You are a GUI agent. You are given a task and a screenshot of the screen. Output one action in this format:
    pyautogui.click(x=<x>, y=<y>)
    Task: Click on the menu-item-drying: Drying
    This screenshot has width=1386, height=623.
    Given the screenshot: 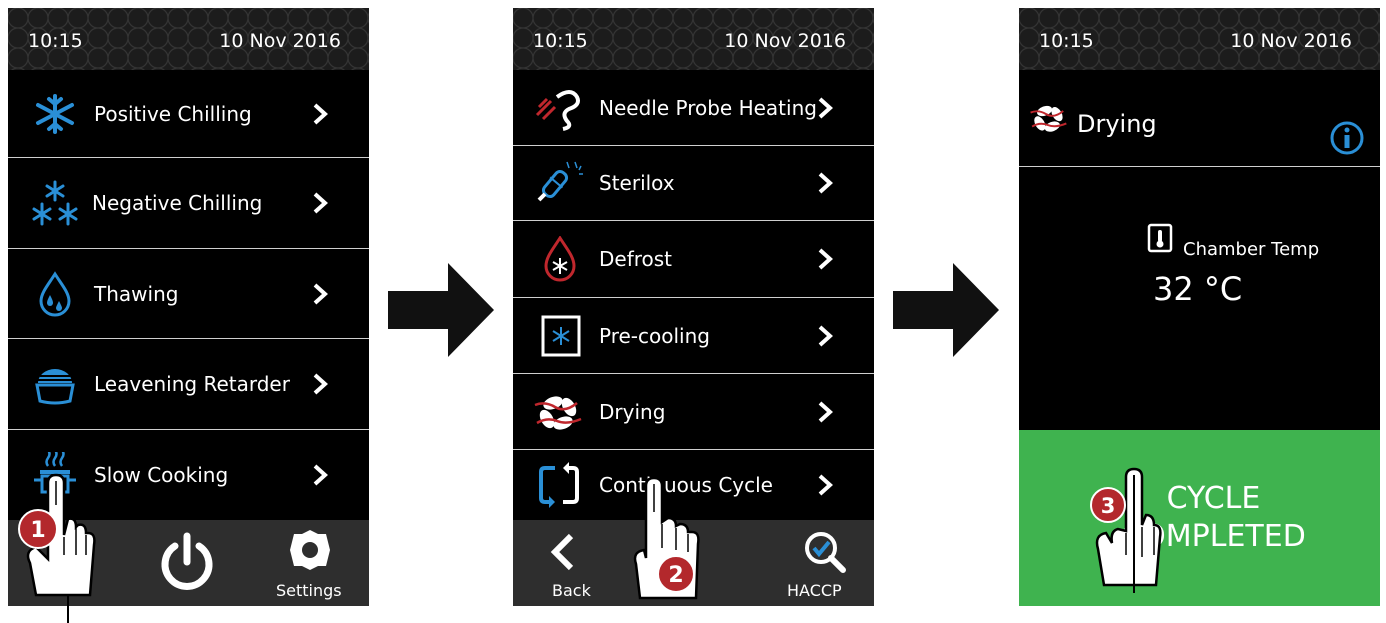 What is the action you would take?
    pyautogui.click(x=693, y=412)
    